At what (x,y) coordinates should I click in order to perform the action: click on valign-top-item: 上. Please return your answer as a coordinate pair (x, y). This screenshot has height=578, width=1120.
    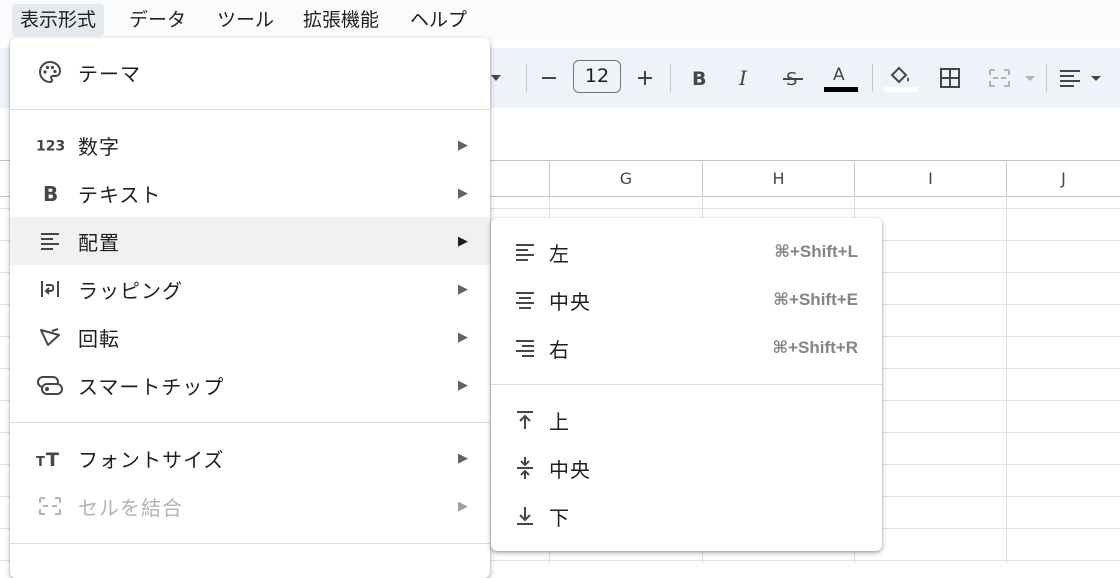
    Looking at the image, I should click on (686, 420).